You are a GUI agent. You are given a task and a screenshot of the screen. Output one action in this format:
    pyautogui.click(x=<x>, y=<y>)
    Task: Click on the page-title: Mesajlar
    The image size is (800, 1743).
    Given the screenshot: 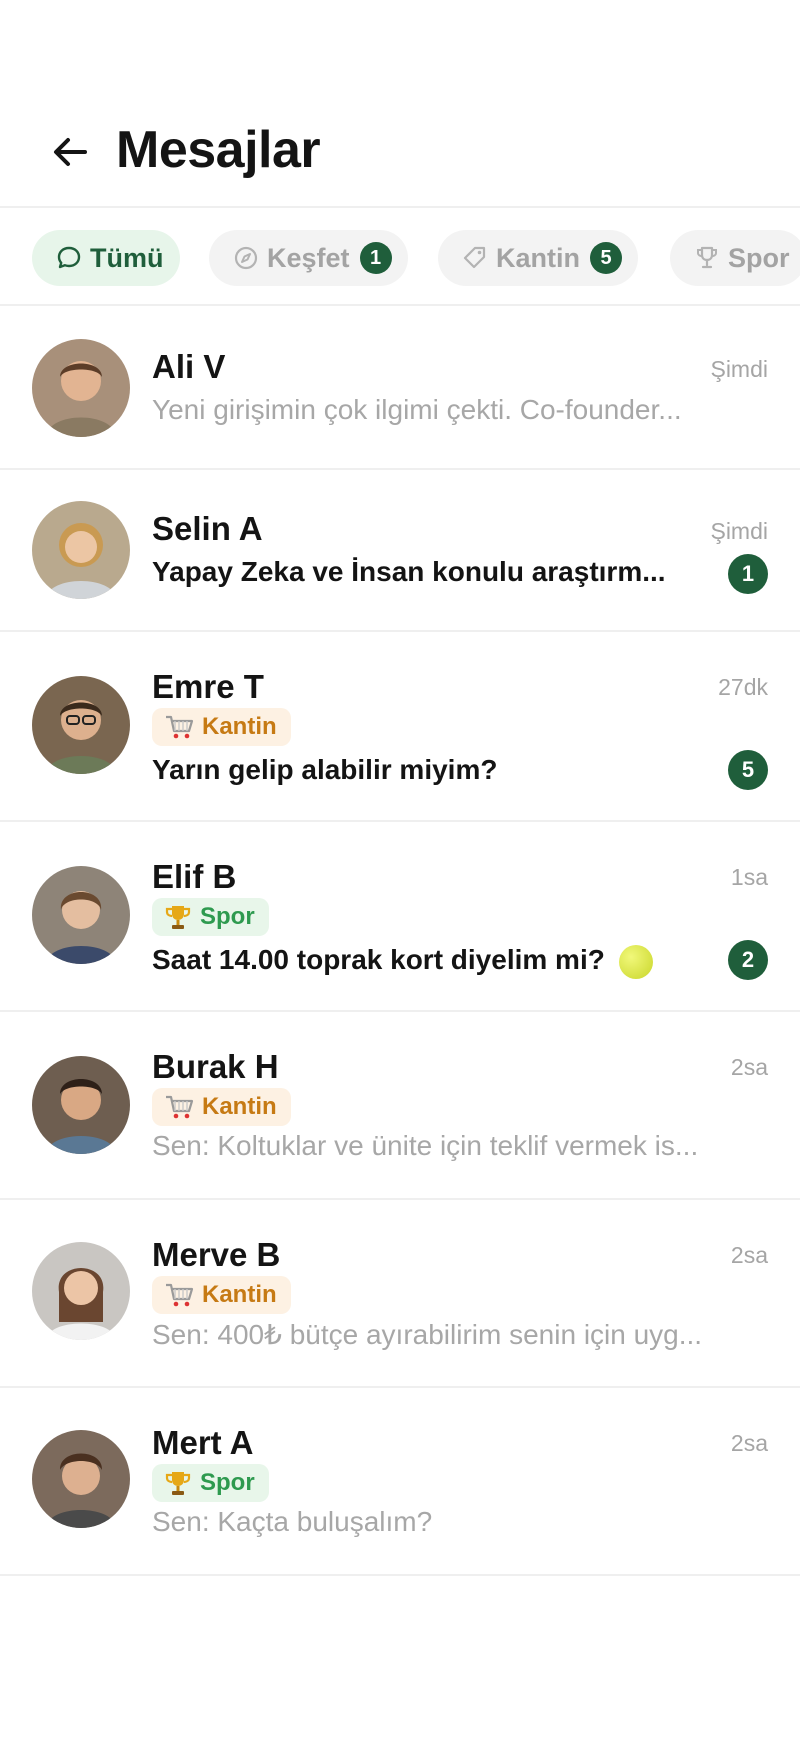 What is the action you would take?
    pyautogui.click(x=218, y=150)
    